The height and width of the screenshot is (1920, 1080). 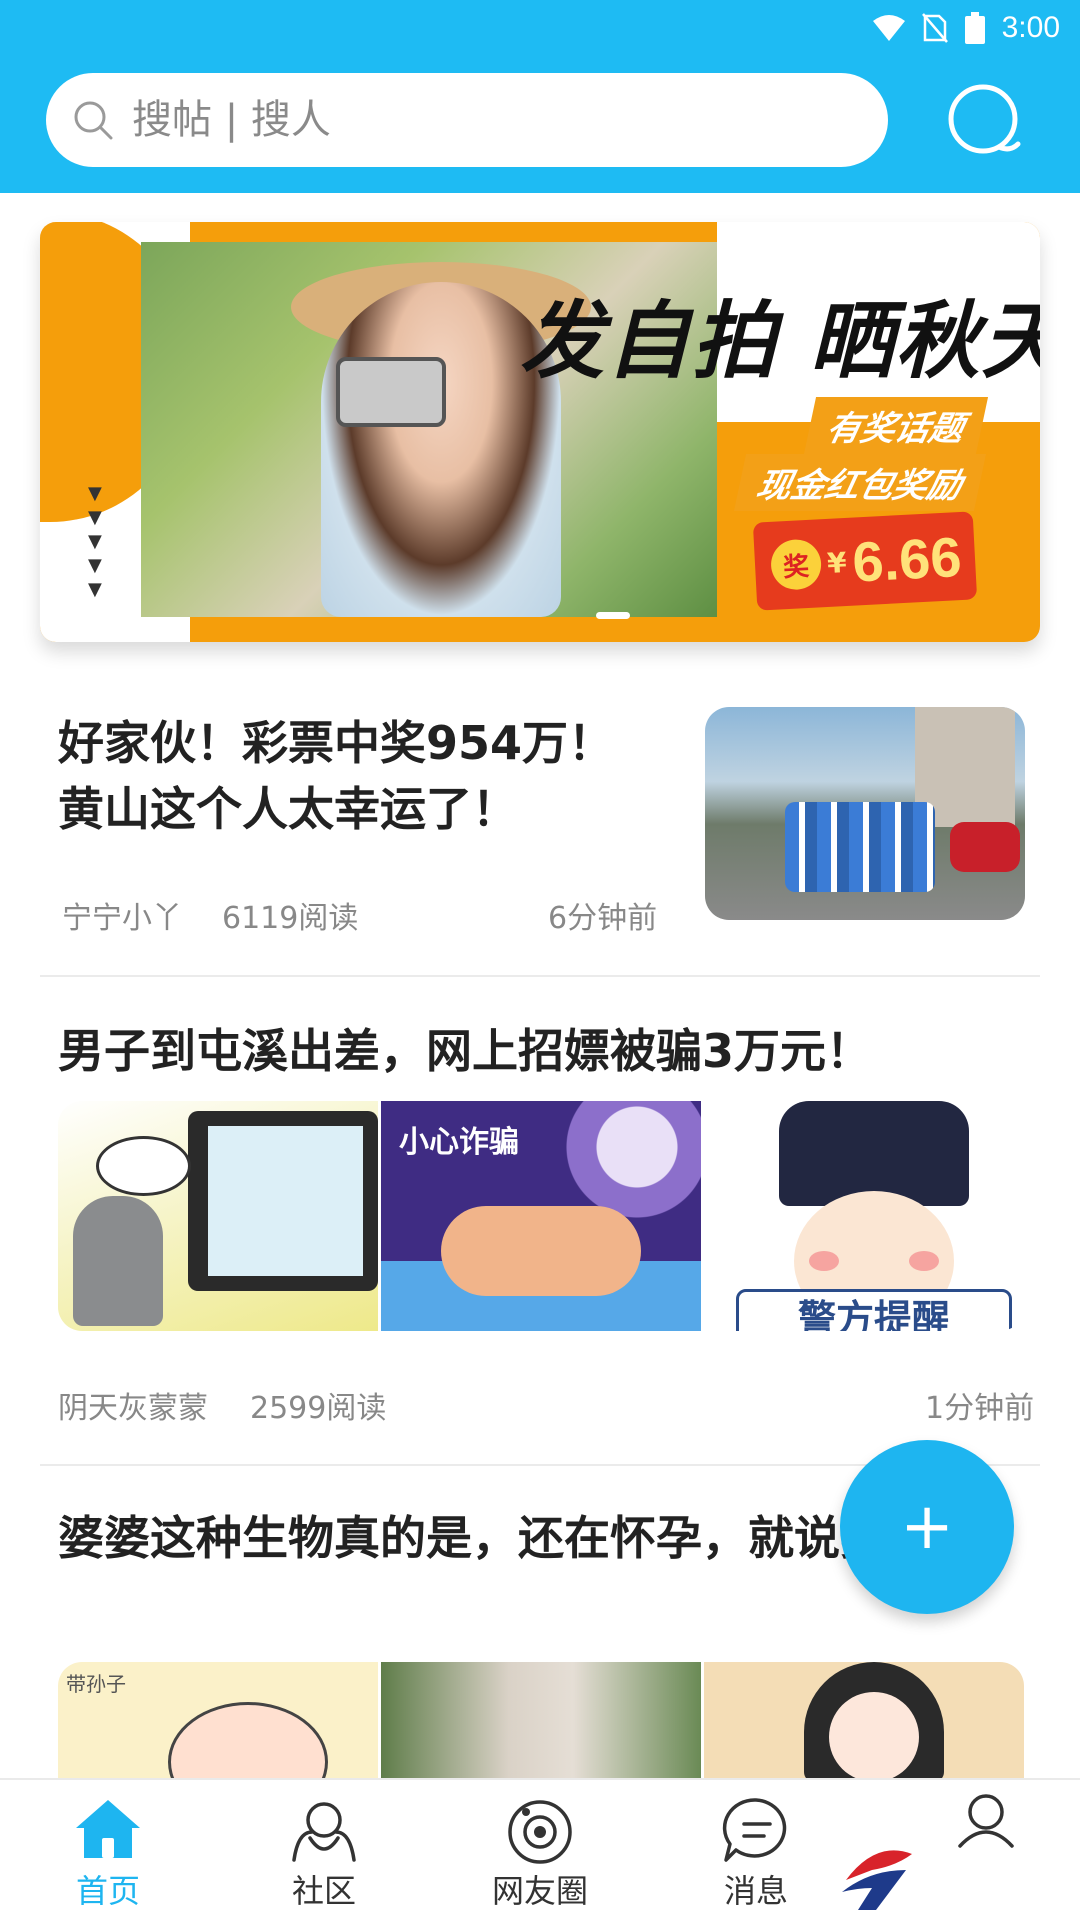 I want to click on friends-circle-icon, so click(x=540, y=1832).